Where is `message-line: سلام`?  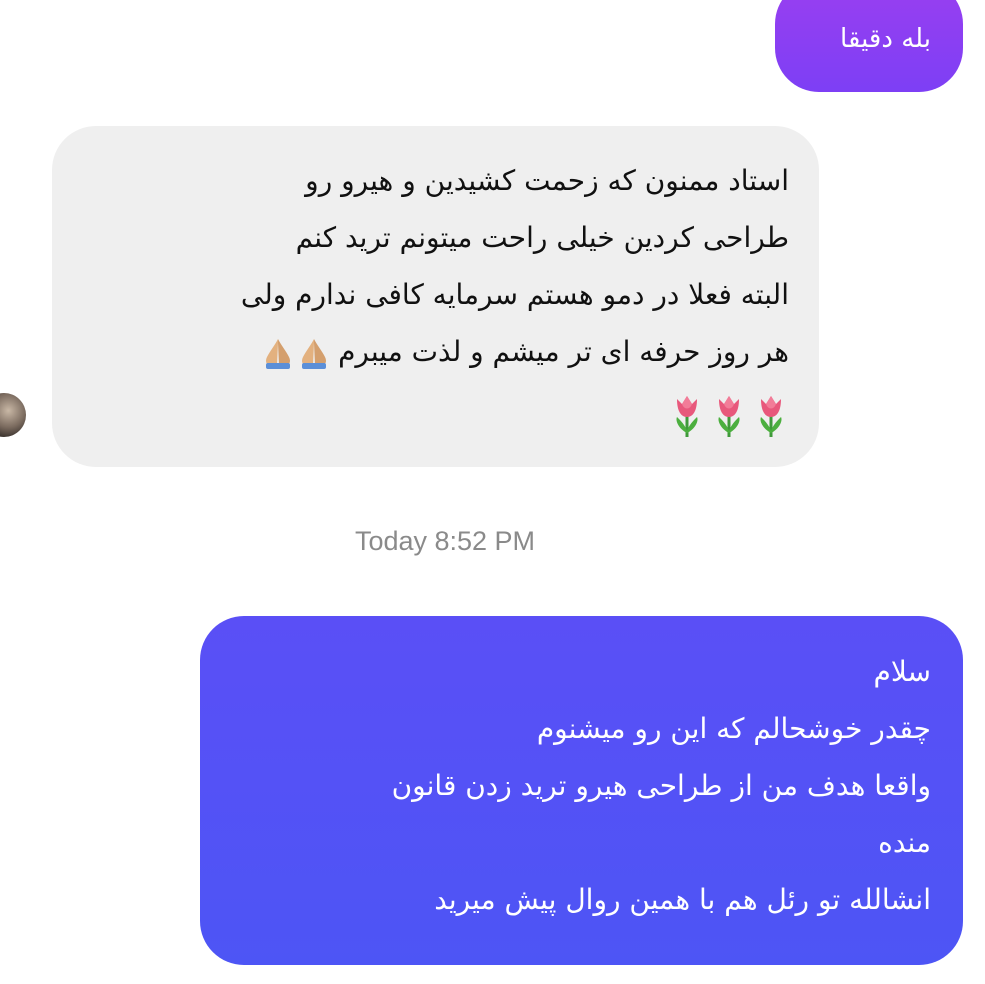 message-line: سلام is located at coordinates (902, 671).